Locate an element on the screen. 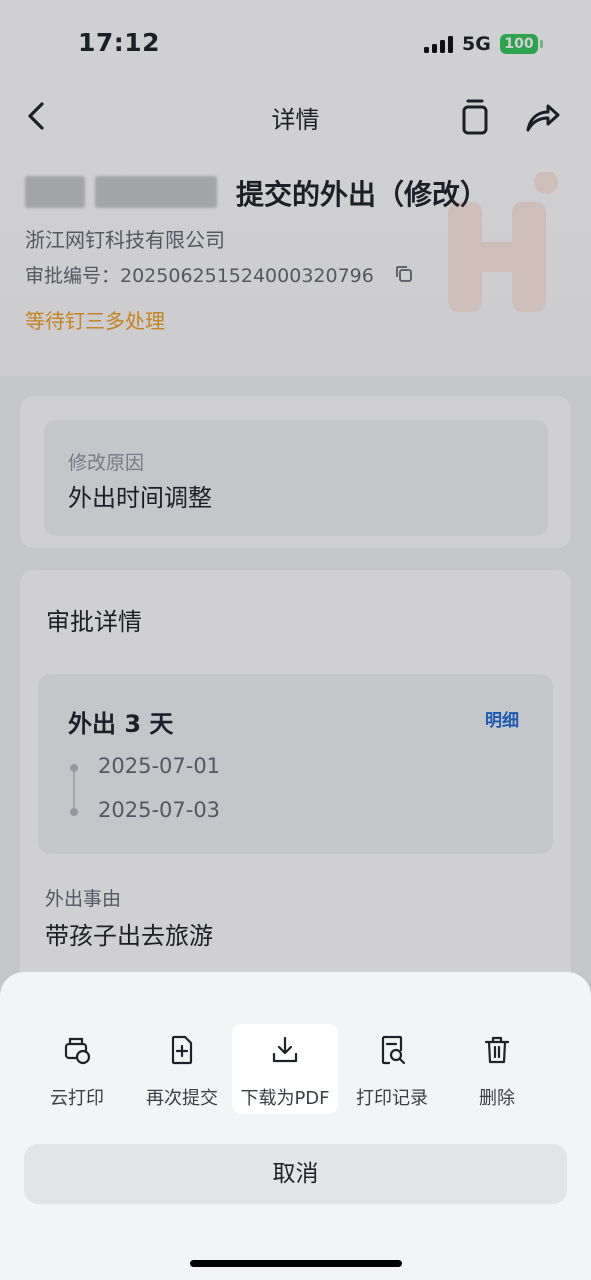 This screenshot has width=591, height=1280. trash-icon is located at coordinates (497, 1050).